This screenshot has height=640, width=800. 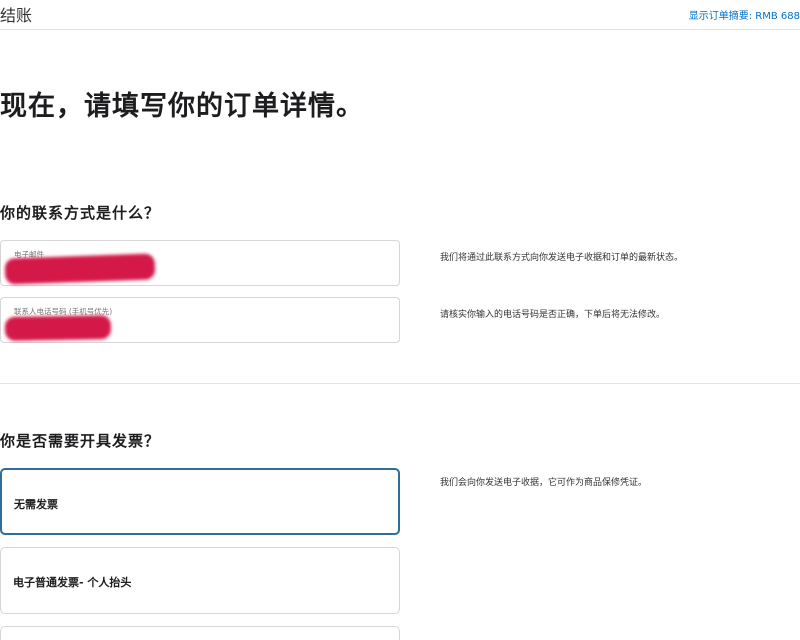 I want to click on email-redaction, so click(x=80, y=269).